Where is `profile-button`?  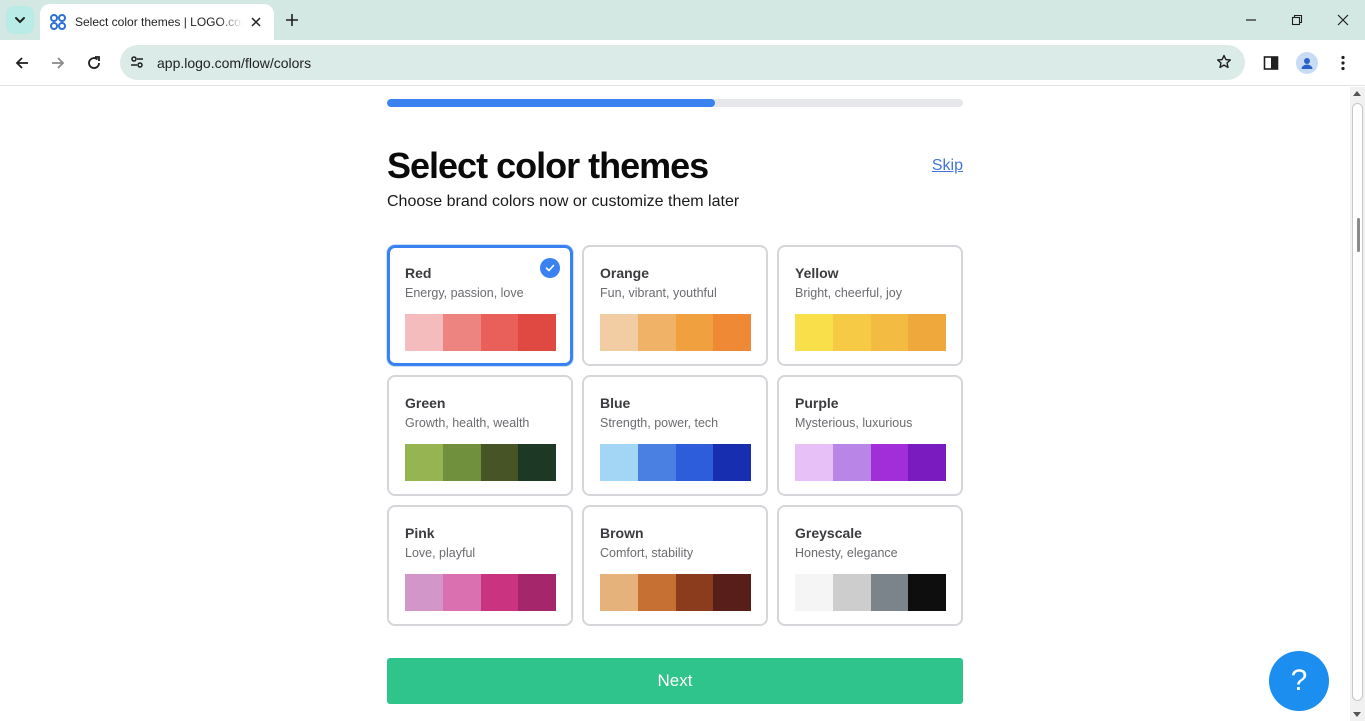 profile-button is located at coordinates (1307, 63).